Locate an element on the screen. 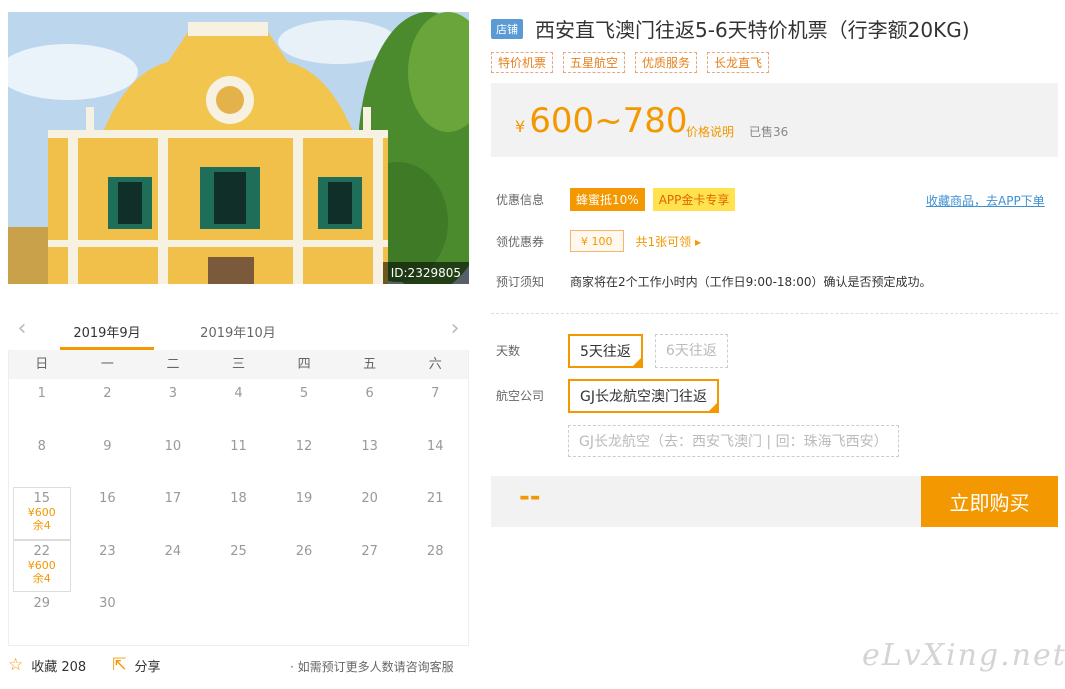  calendar-day-number: 11 is located at coordinates (238, 446).